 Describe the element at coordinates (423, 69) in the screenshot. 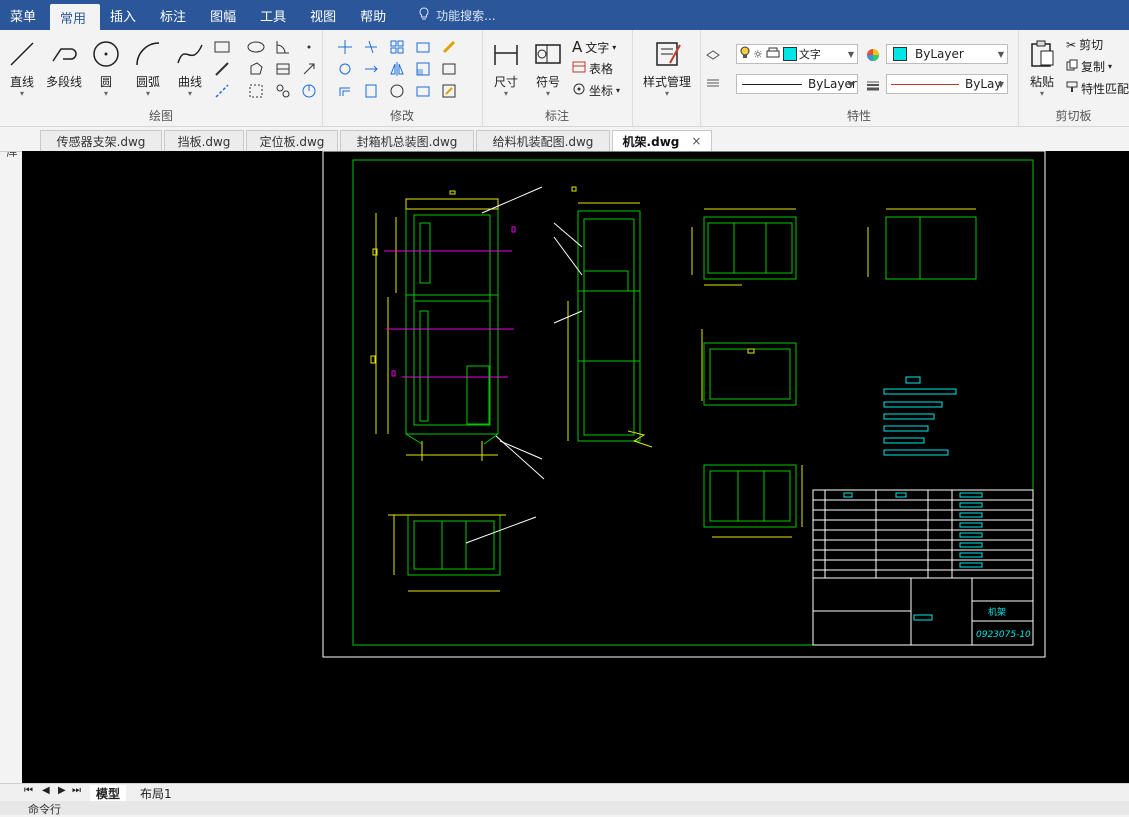

I see `scale-icon` at that location.